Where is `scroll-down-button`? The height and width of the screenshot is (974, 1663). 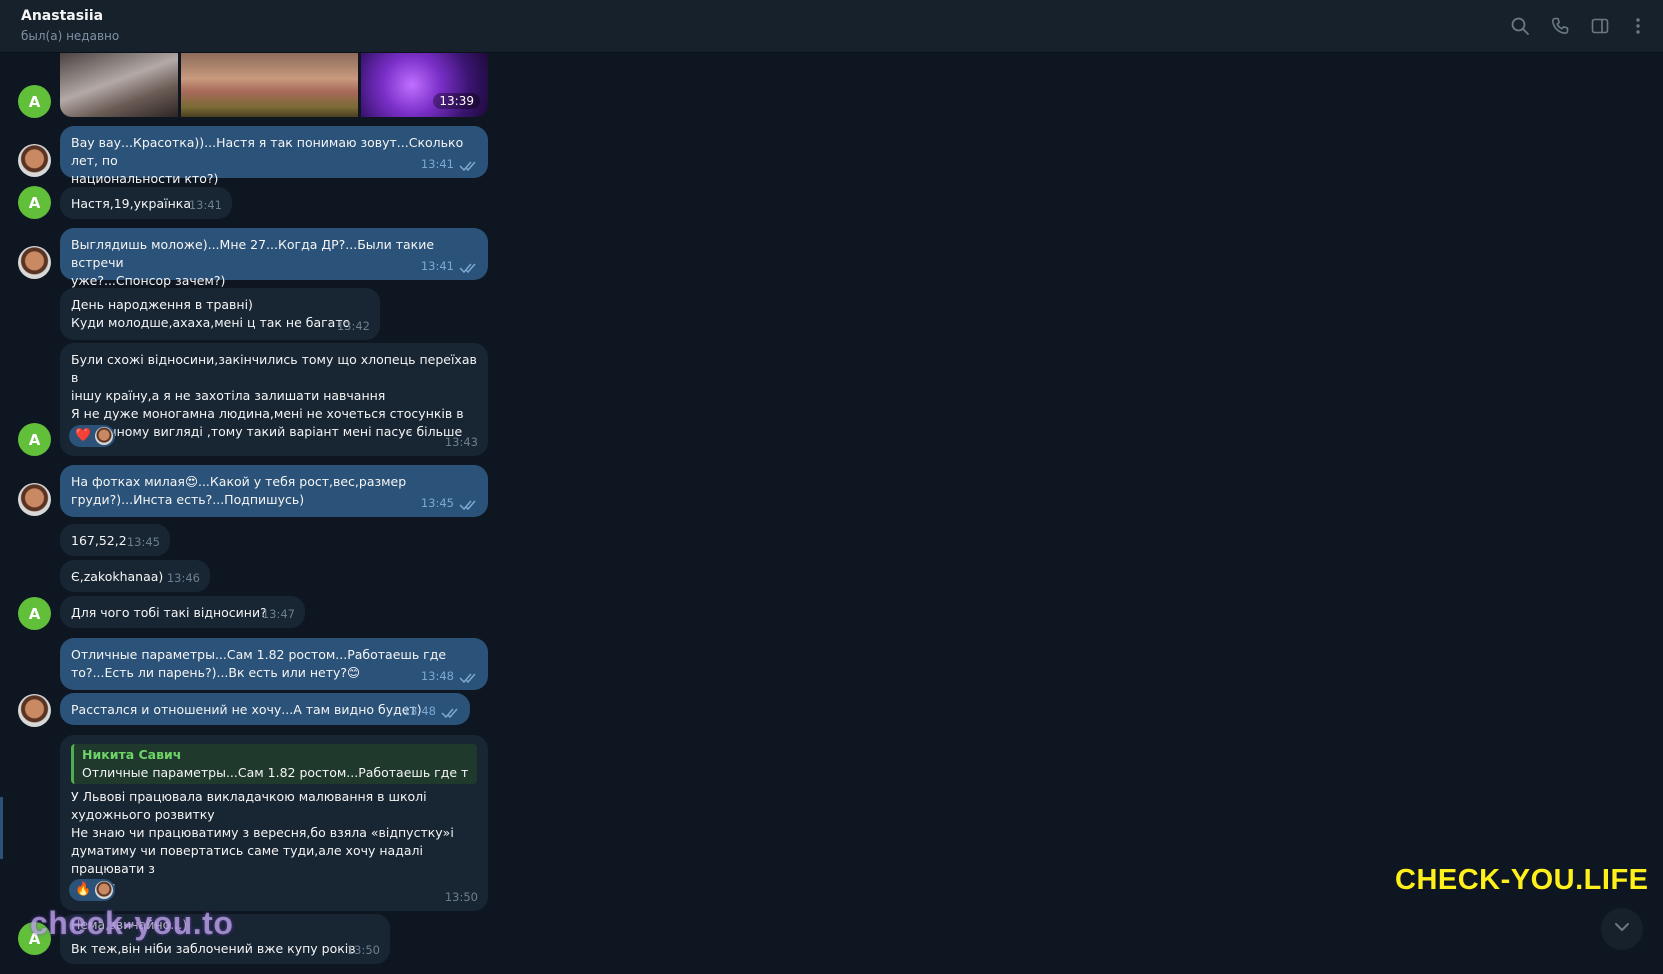
scroll-down-button is located at coordinates (1622, 929).